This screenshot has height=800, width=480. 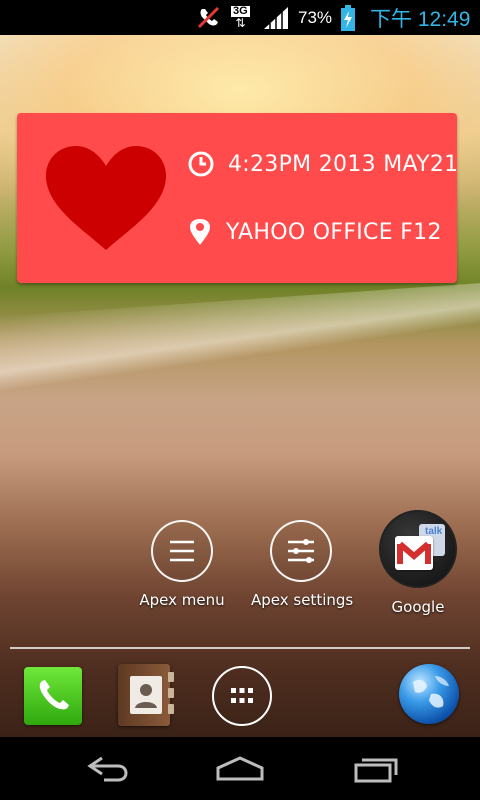 What do you see at coordinates (420, 19) in the screenshot?
I see `status-time: 下午 12:49` at bounding box center [420, 19].